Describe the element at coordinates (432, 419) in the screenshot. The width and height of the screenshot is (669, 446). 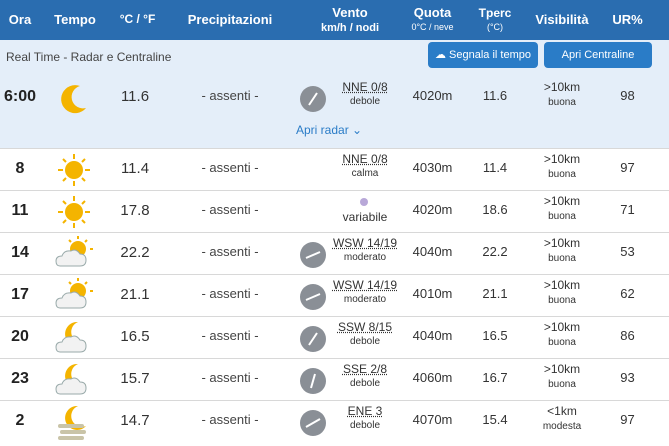
I see `row-quota: 4070m` at that location.